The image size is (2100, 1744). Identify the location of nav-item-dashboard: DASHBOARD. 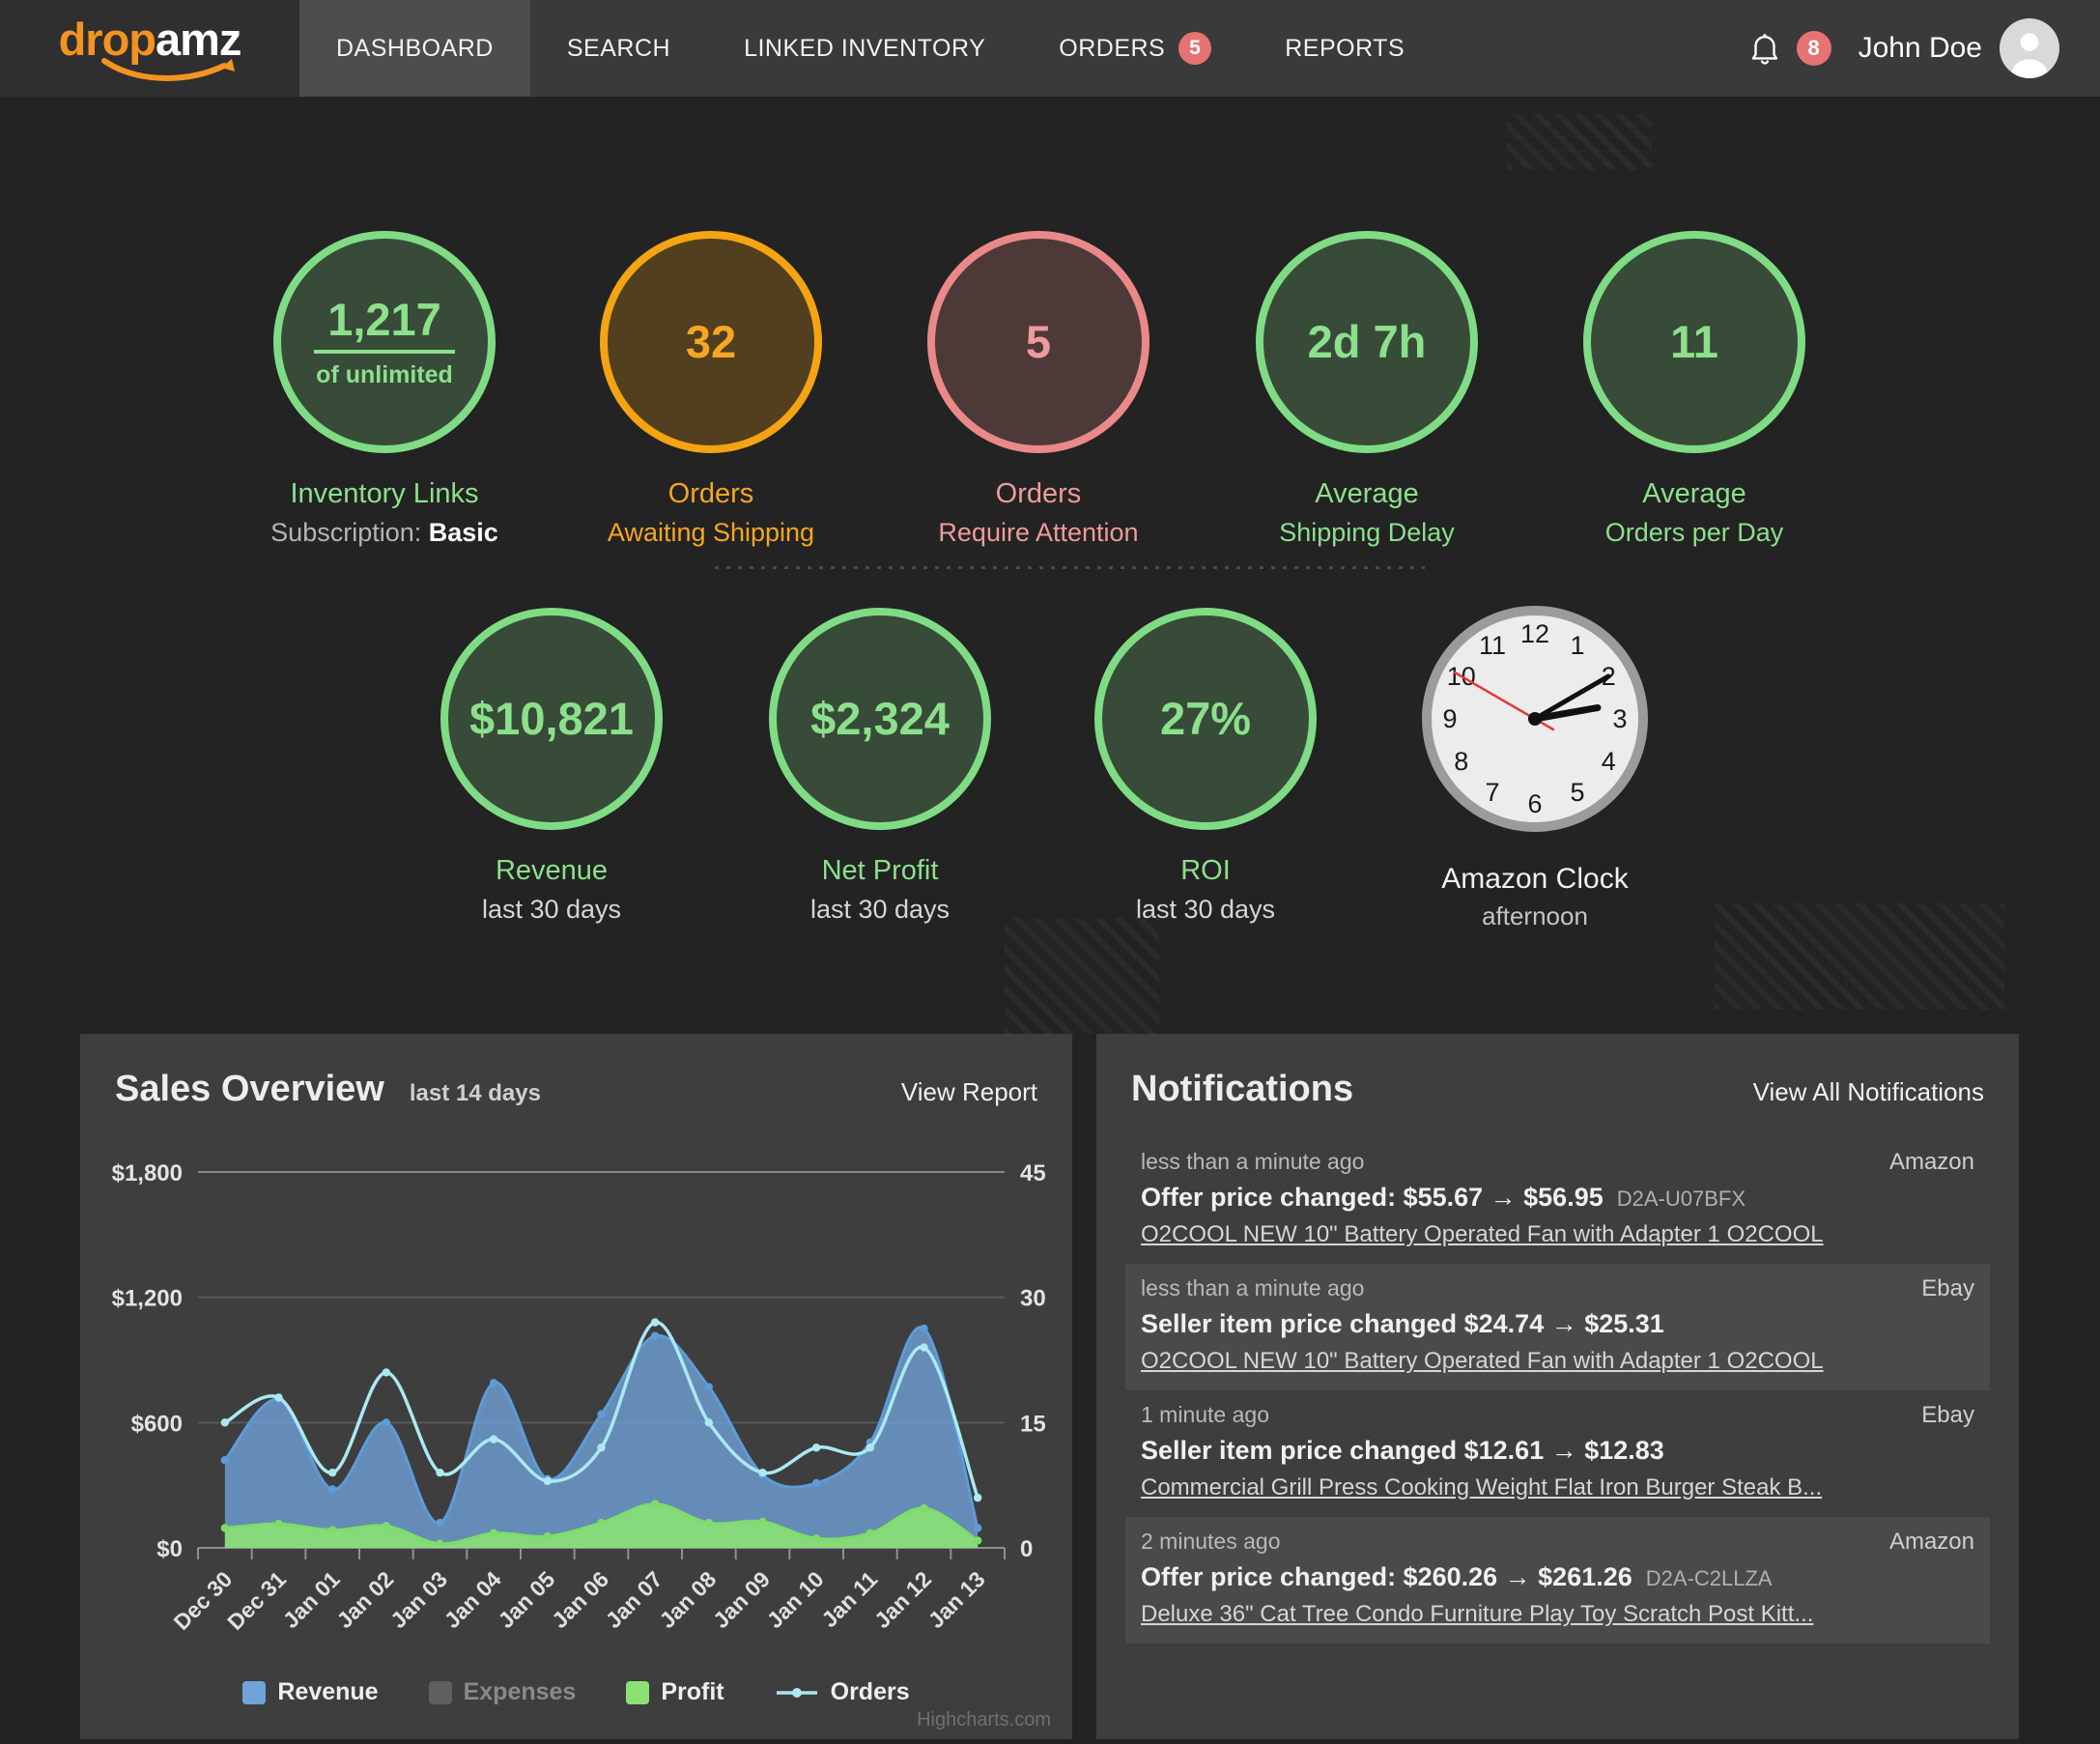
(414, 48).